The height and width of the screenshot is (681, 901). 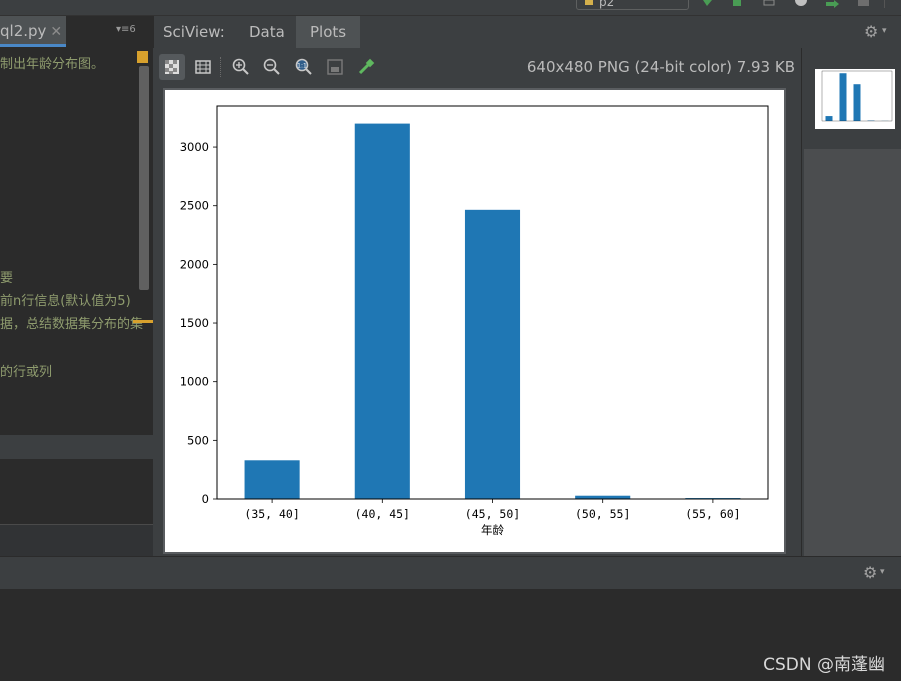 I want to click on thumbnail-chart, so click(x=857, y=96).